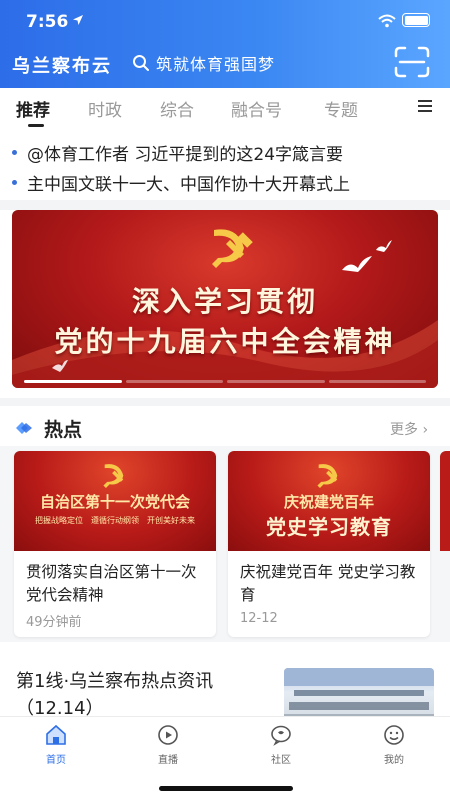 This screenshot has width=450, height=800. I want to click on active-tab-indicator, so click(36, 125).